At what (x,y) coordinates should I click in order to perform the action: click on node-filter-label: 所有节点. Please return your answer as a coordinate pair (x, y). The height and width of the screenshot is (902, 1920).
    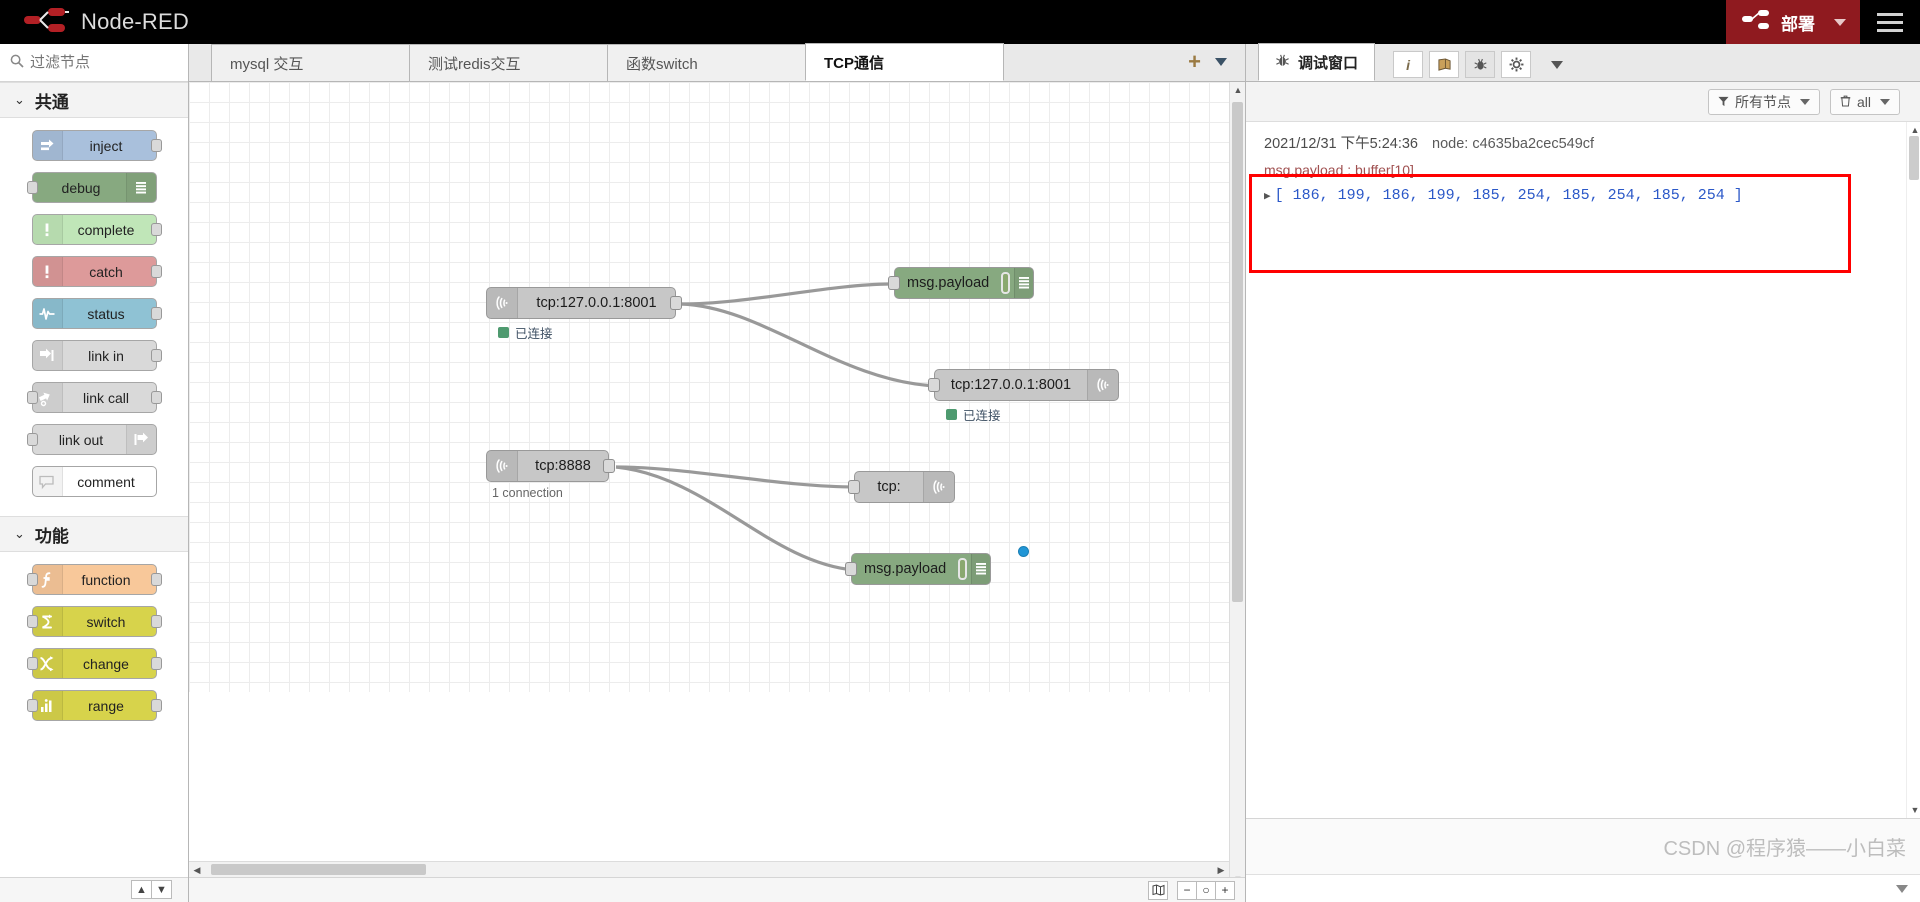
    Looking at the image, I should click on (1762, 101).